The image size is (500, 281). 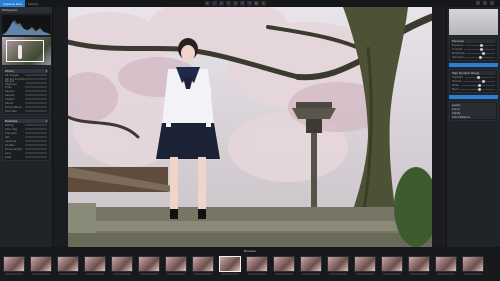 What do you see at coordinates (473, 89) in the screenshot?
I see `slider-row: Black` at bounding box center [473, 89].